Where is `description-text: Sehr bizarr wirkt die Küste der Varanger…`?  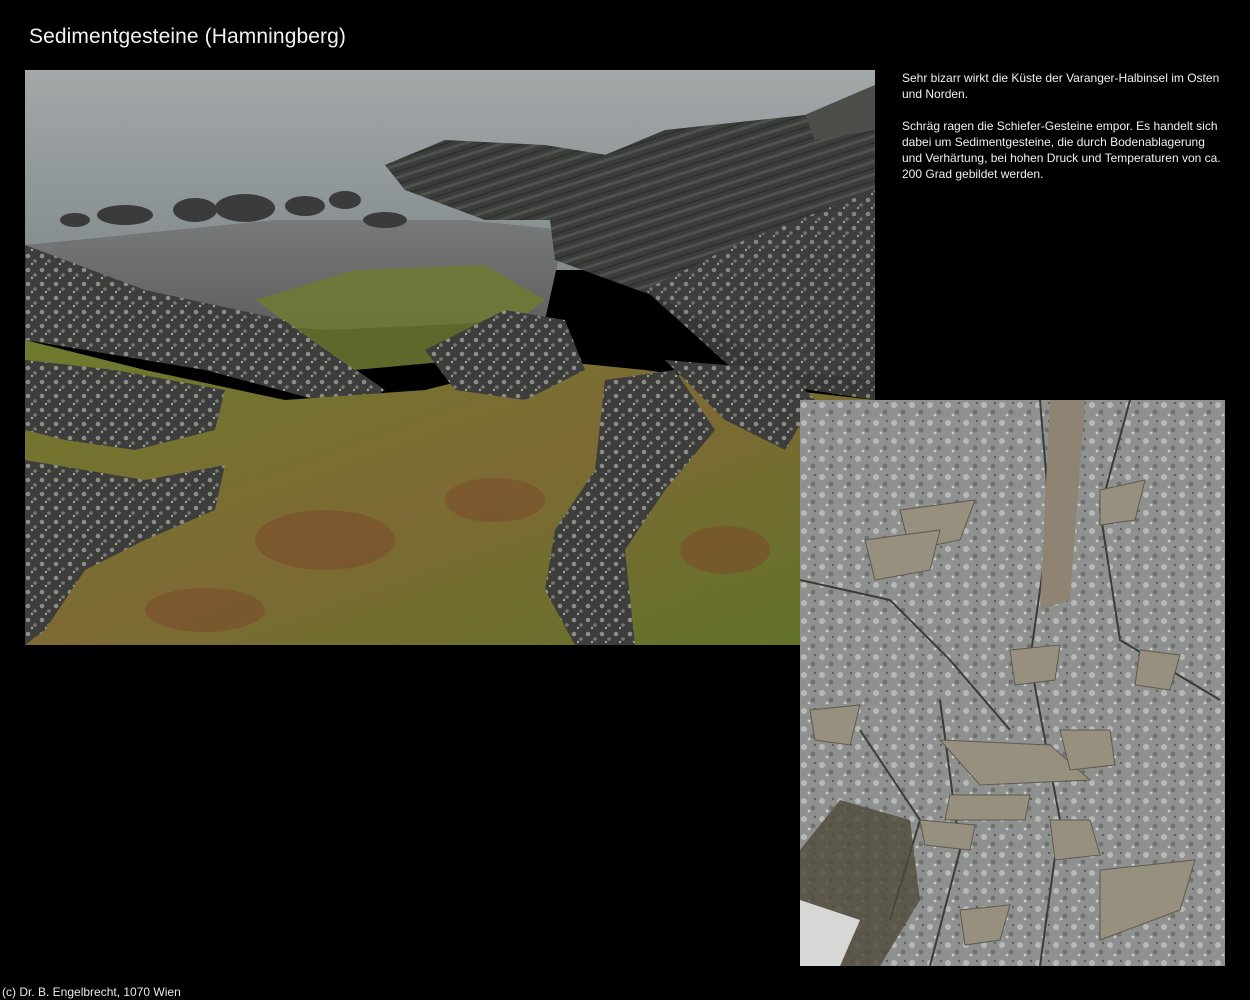 description-text: Sehr bizarr wirkt die Küste der Varanger… is located at coordinates (1062, 134).